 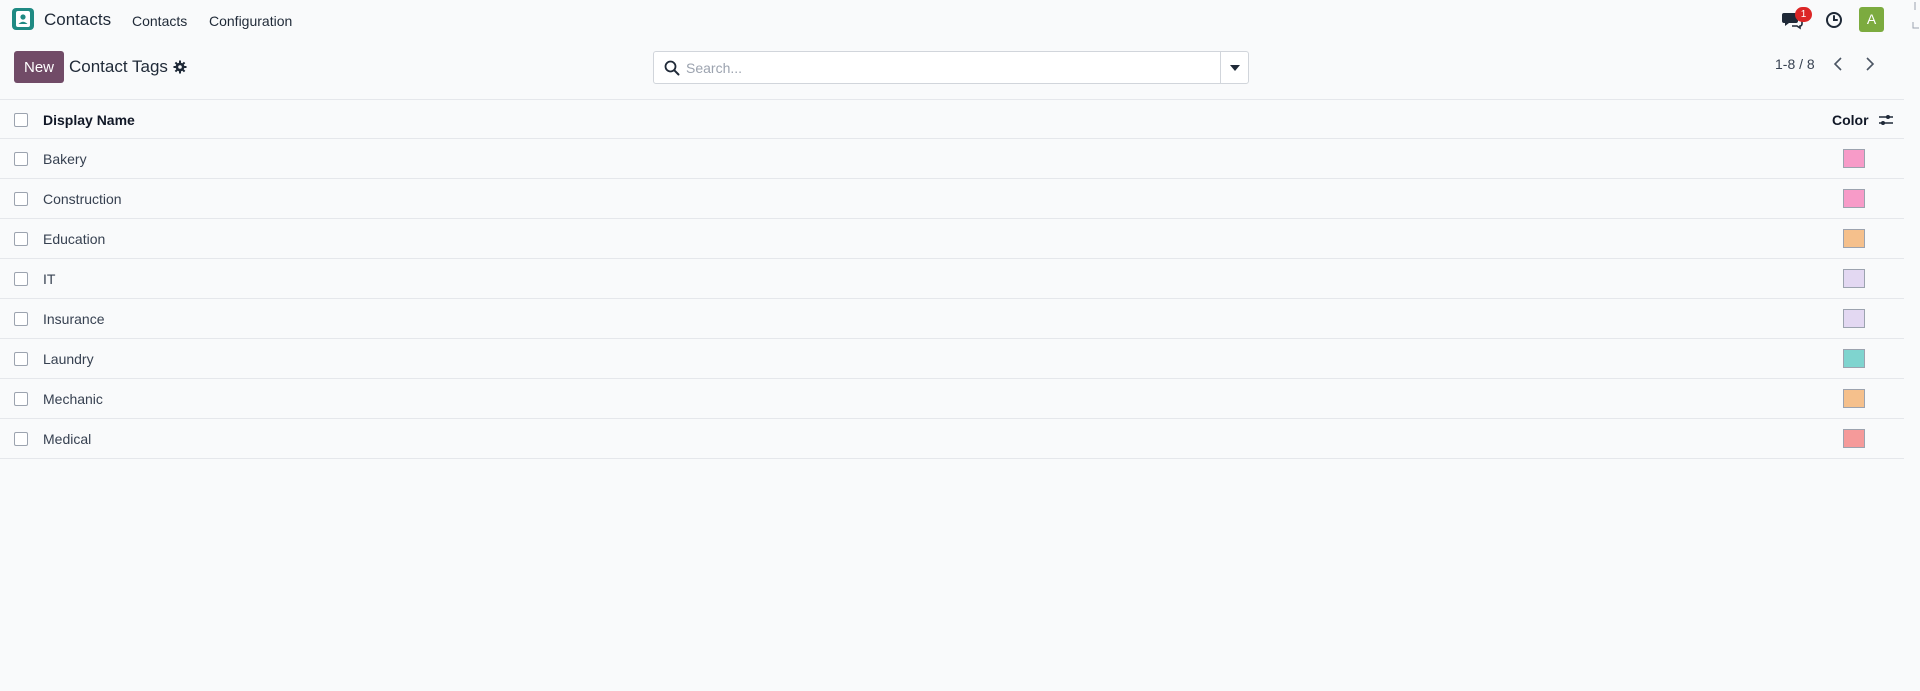 What do you see at coordinates (1912, 15) in the screenshot?
I see `corner-decoration` at bounding box center [1912, 15].